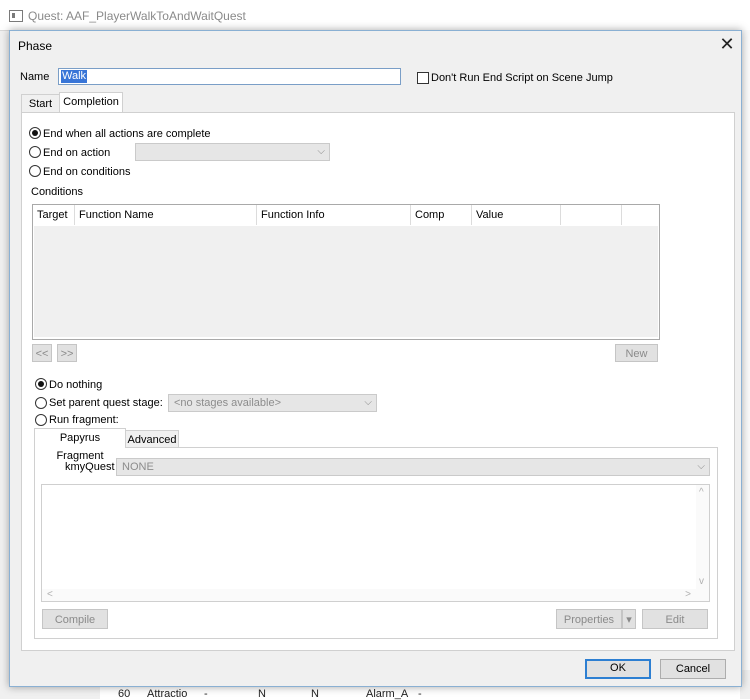  What do you see at coordinates (84, 420) in the screenshot?
I see `run-fragment-label: Run fragment:` at bounding box center [84, 420].